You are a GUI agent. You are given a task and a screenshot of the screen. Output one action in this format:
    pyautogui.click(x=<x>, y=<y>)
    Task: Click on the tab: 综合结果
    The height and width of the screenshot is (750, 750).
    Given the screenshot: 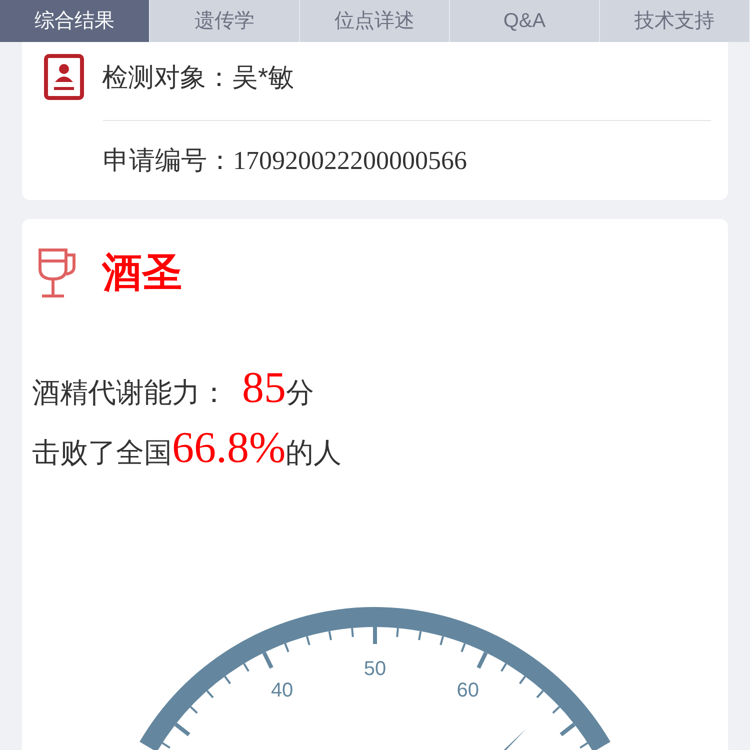 What is the action you would take?
    pyautogui.click(x=75, y=21)
    